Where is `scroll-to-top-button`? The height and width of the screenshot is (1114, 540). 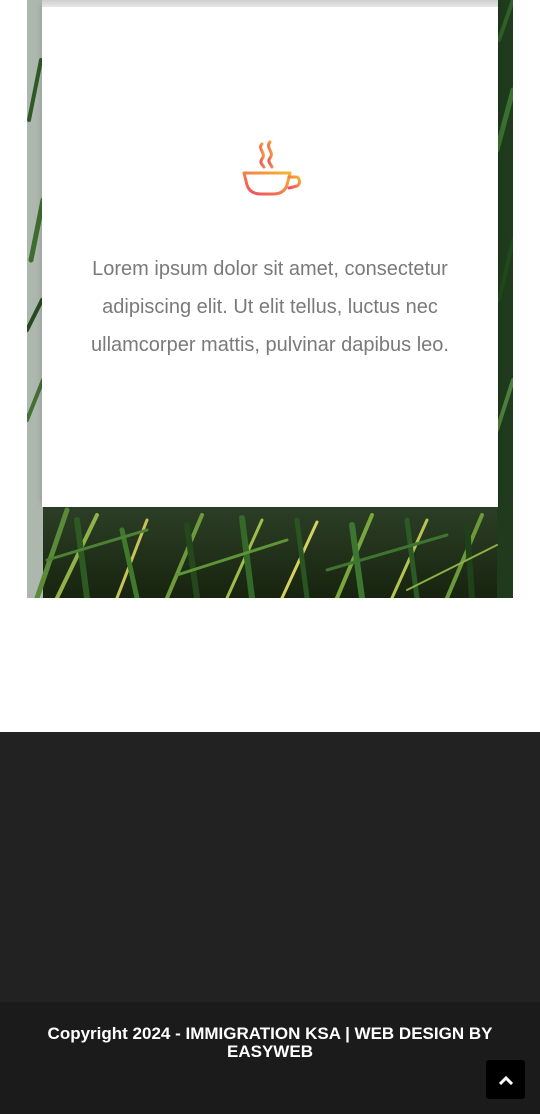
scroll-to-top-button is located at coordinates (505, 1079).